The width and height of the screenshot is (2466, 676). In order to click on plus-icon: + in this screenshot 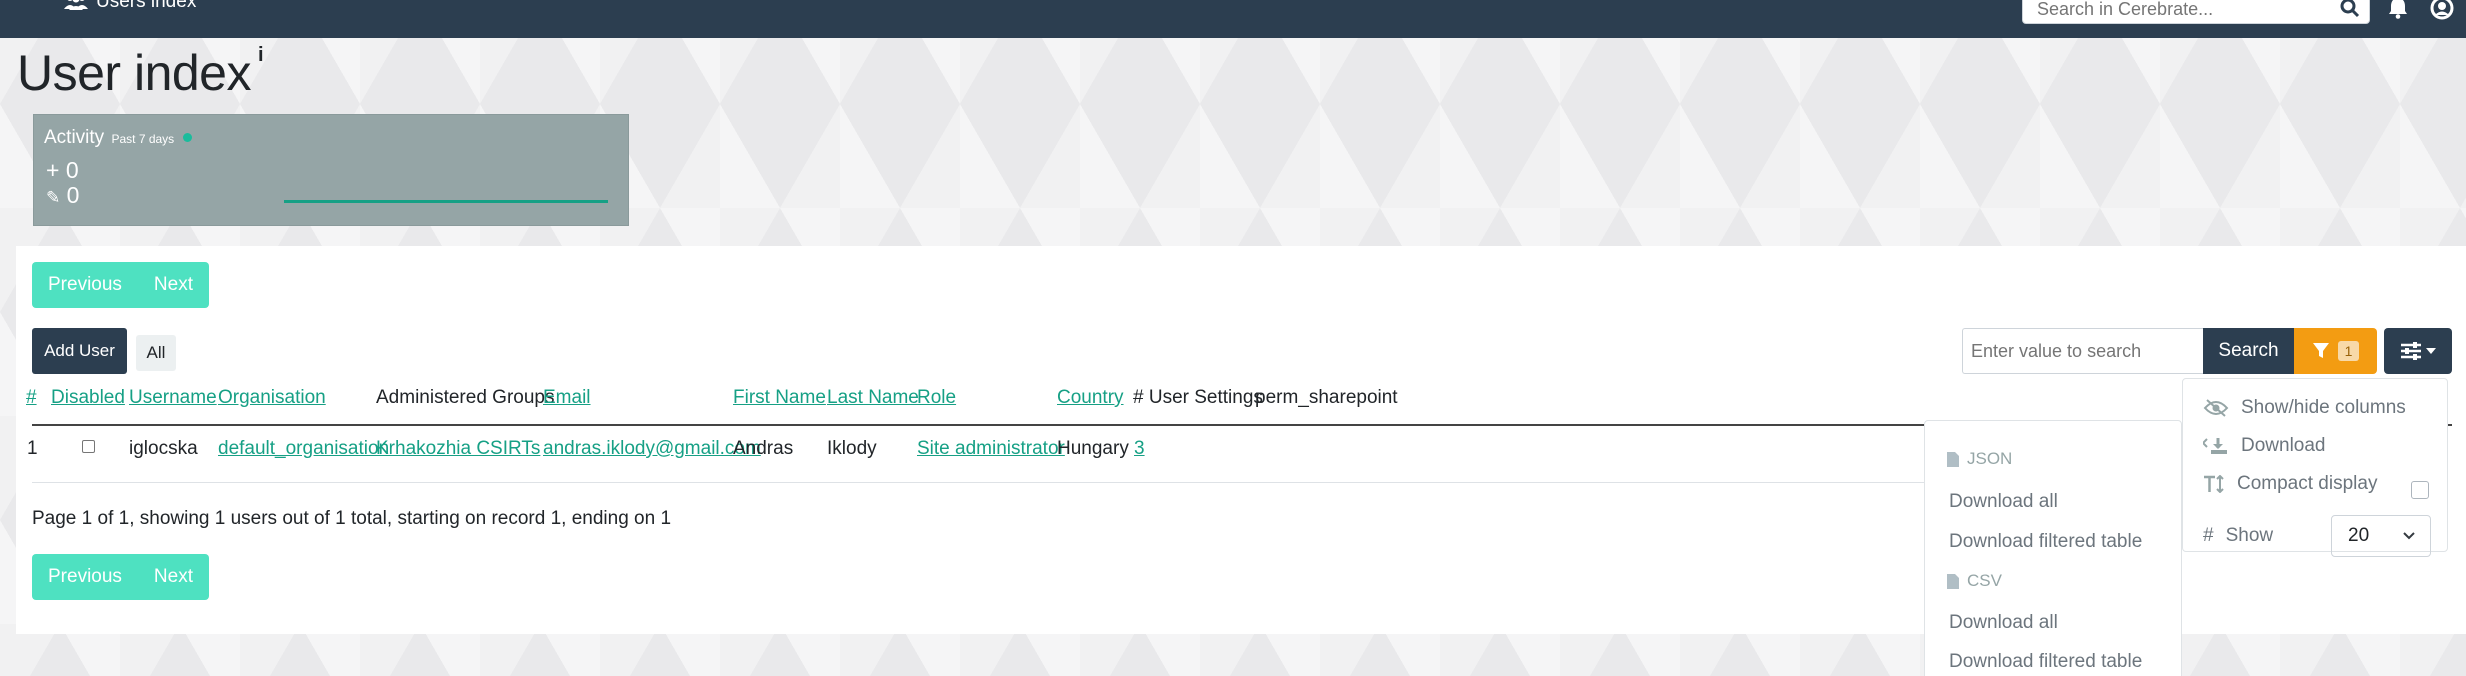, I will do `click(53, 170)`.